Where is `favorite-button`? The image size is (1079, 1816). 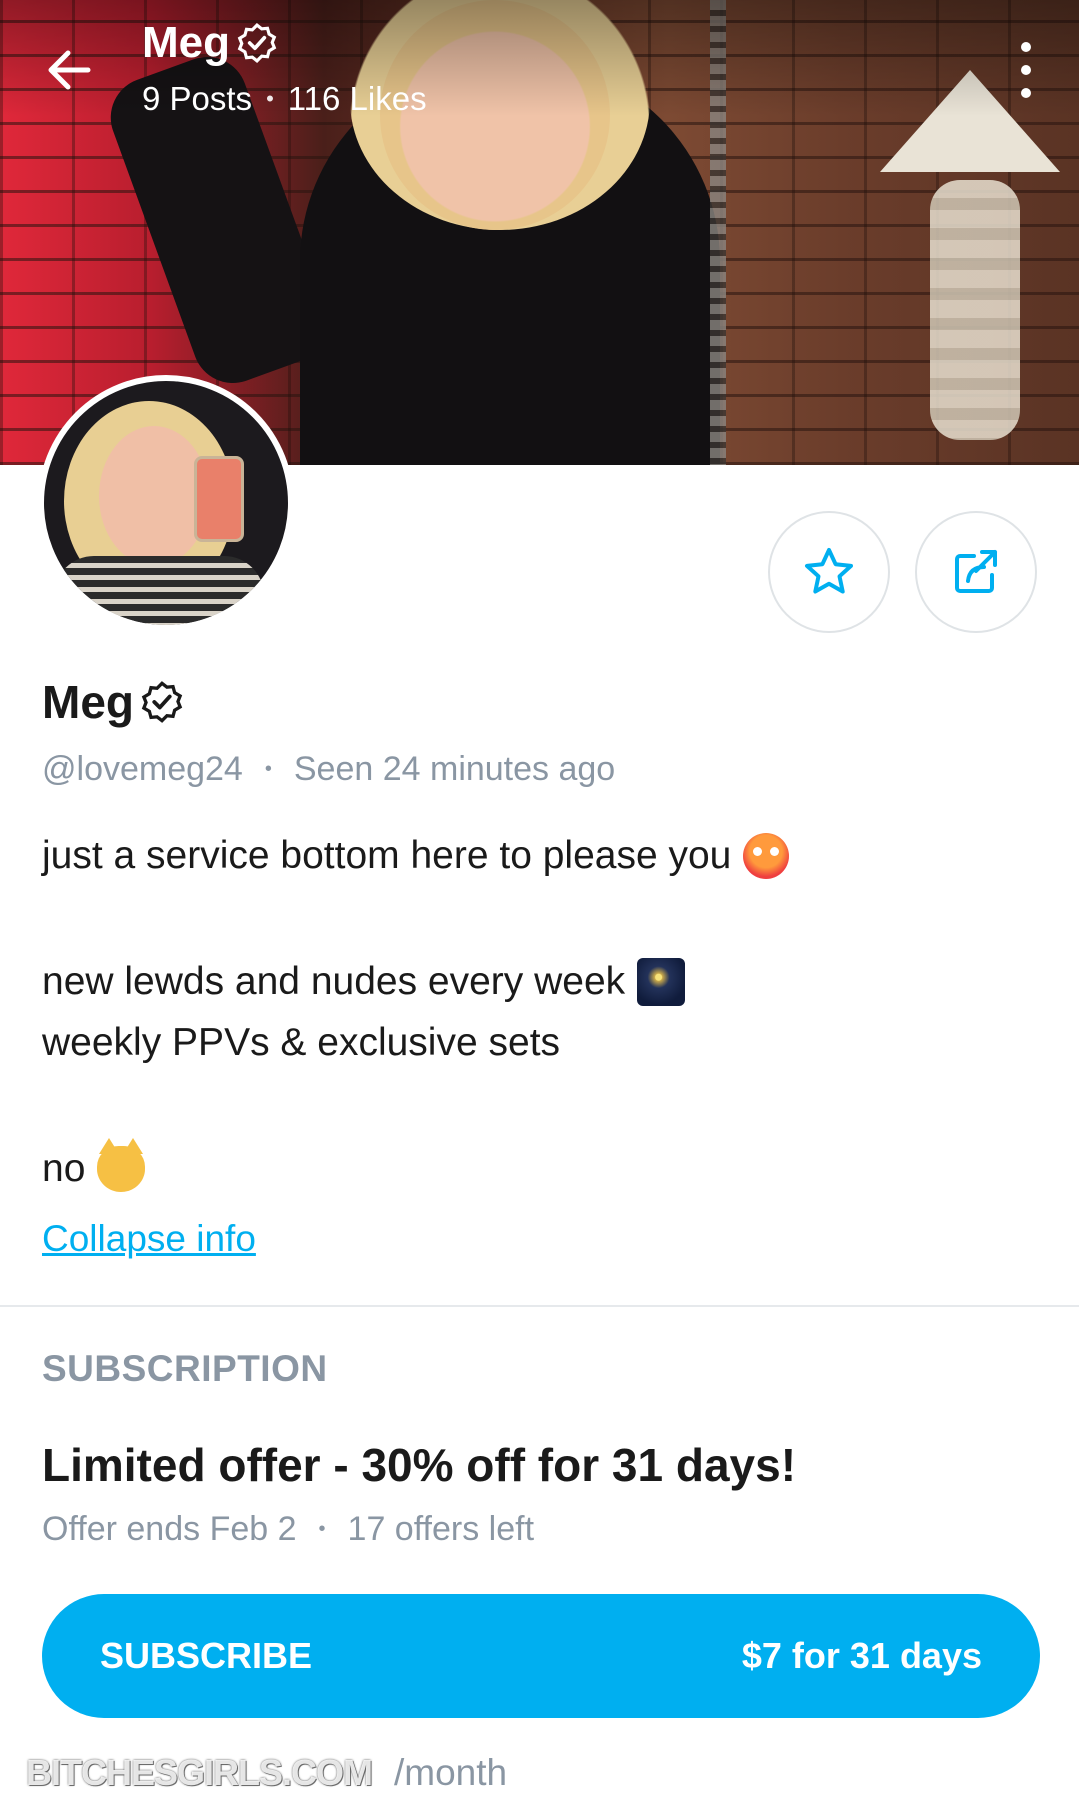
favorite-button is located at coordinates (829, 572).